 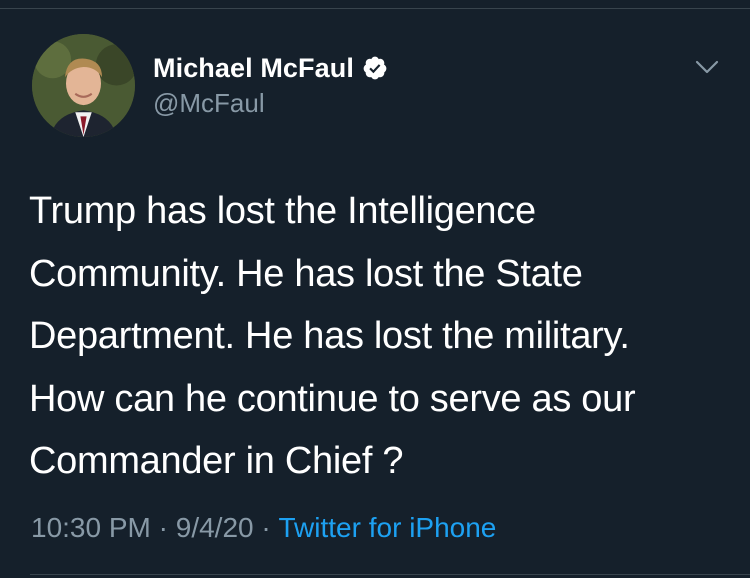 I want to click on avatar-image, so click(x=83, y=85).